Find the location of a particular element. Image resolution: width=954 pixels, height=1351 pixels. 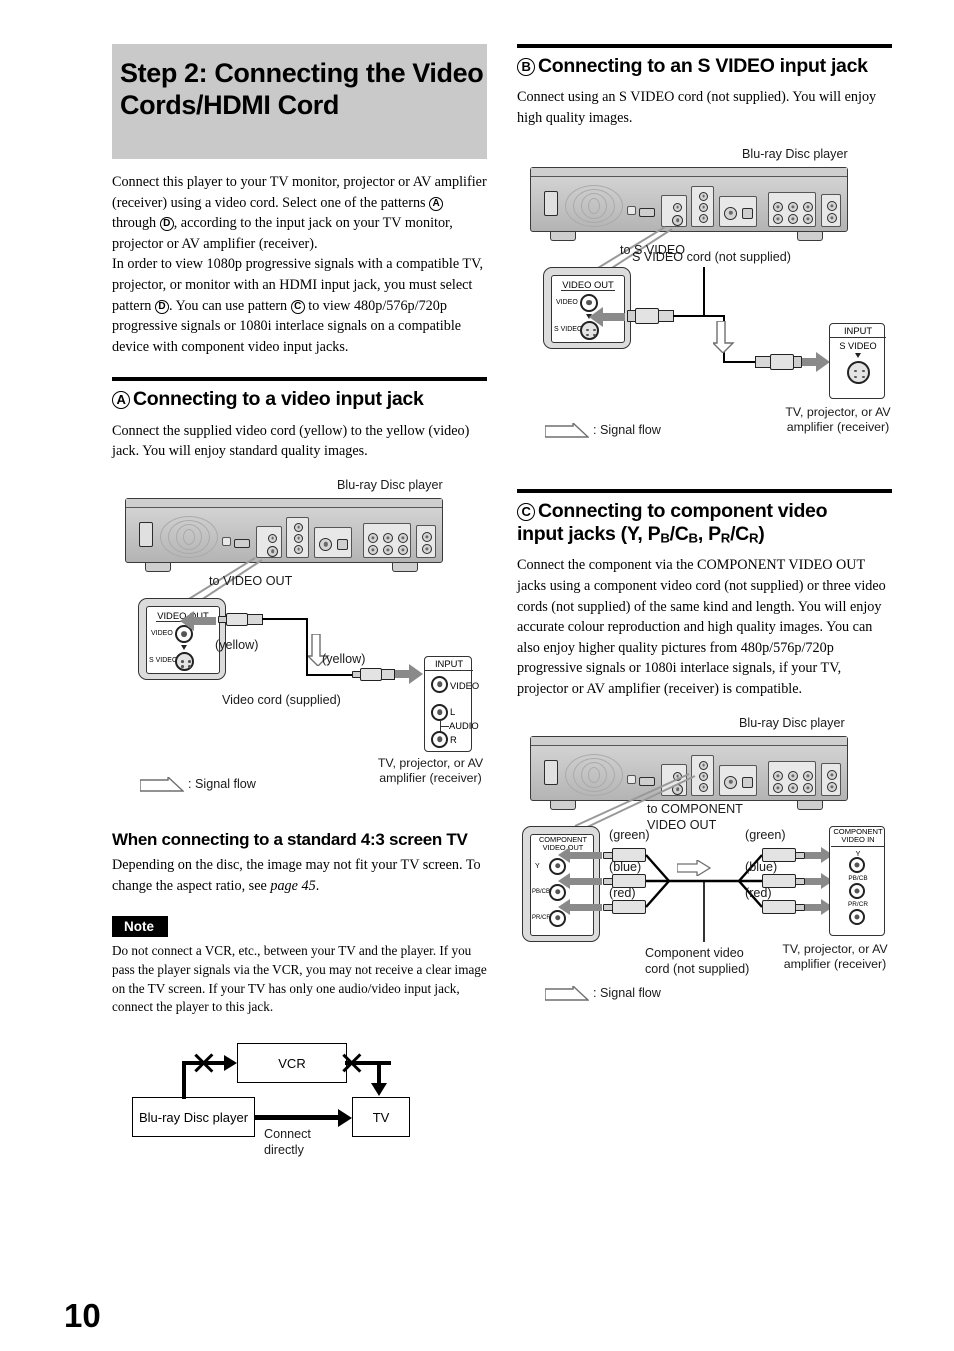

in-y-jack is located at coordinates (857, 864).